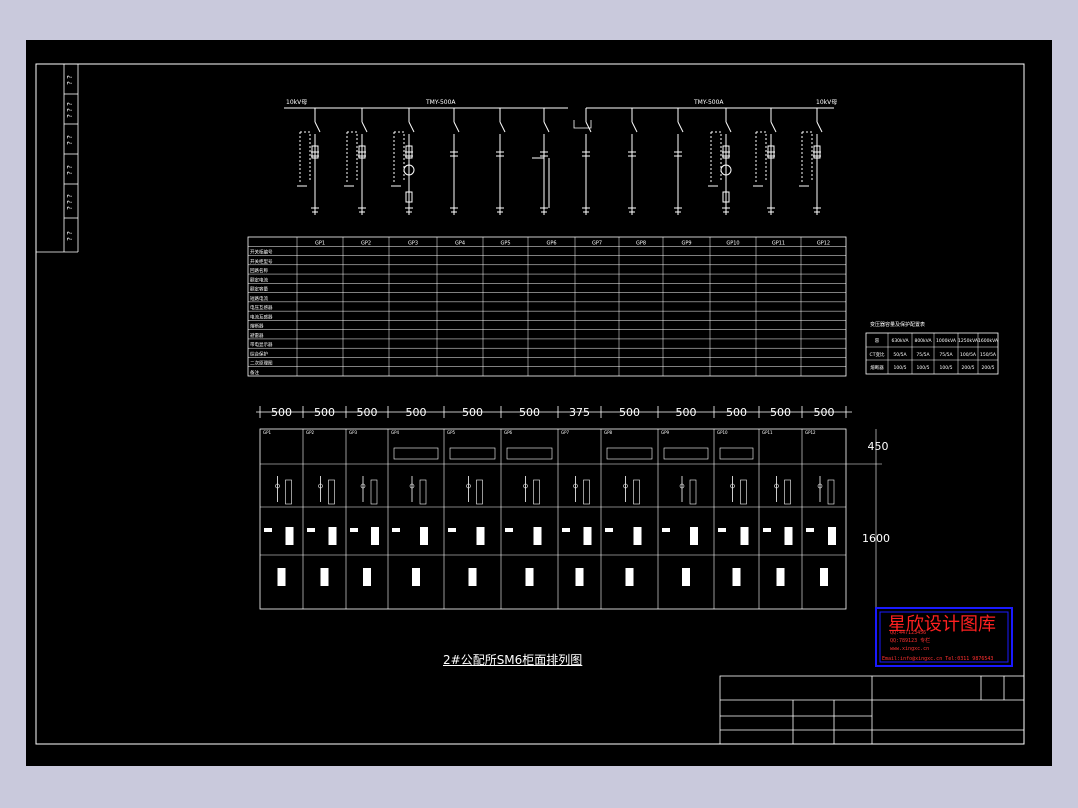 The height and width of the screenshot is (808, 1078). What do you see at coordinates (320, 243) in the screenshot?
I see `table-header-cell: GP1` at bounding box center [320, 243].